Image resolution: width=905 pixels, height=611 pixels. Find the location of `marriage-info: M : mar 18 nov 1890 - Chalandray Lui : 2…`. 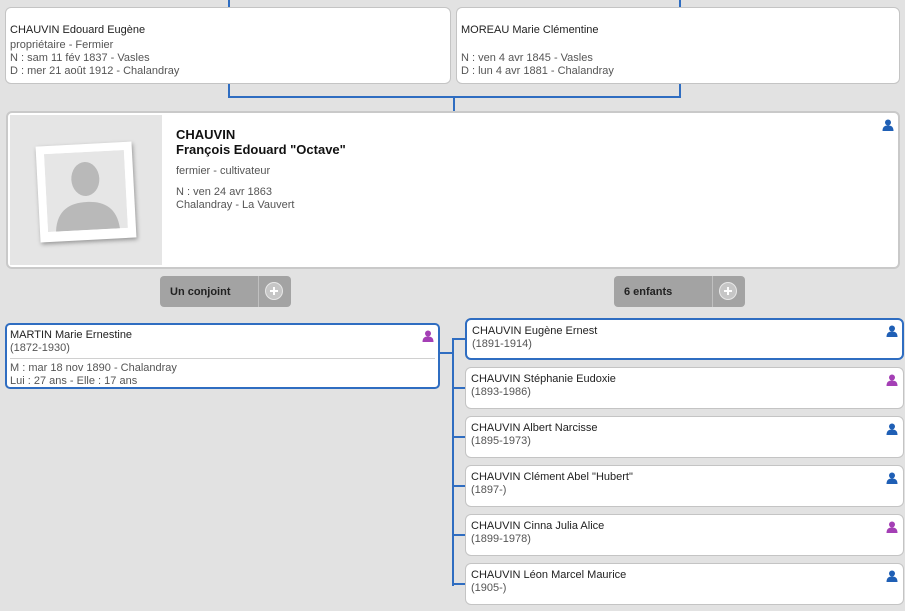

marriage-info: M : mar 18 nov 1890 - Chalandray Lui : 2… is located at coordinates (93, 375).